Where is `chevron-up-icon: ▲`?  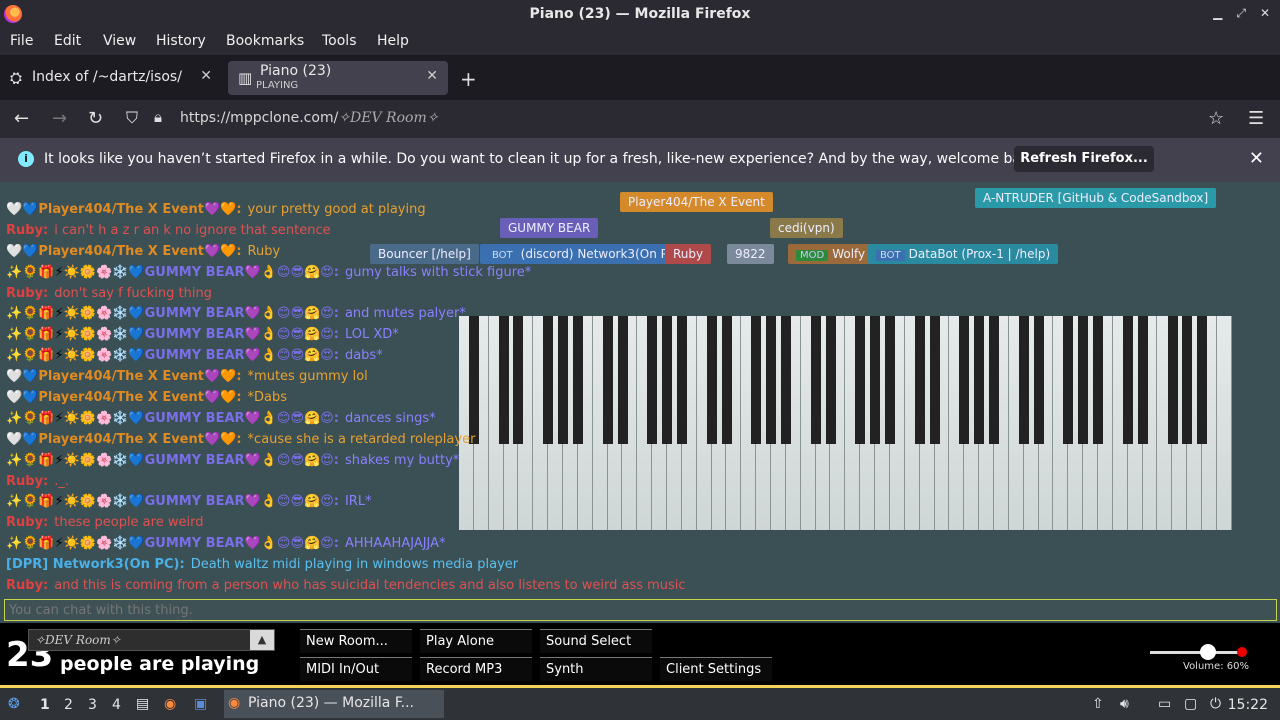 chevron-up-icon: ▲ is located at coordinates (262, 640).